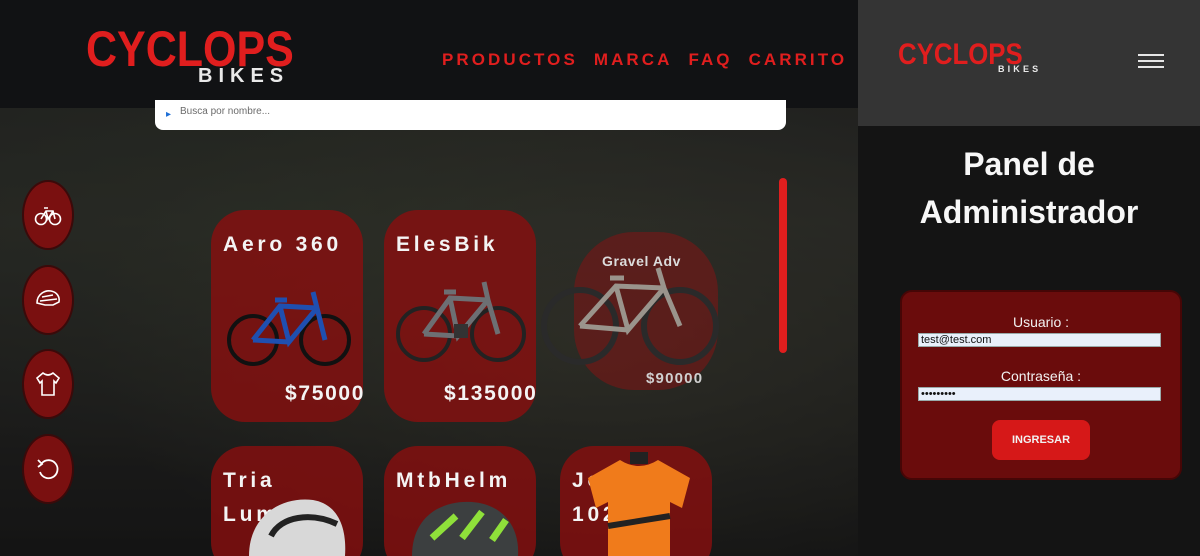 This screenshot has height=556, width=1200. What do you see at coordinates (1041, 322) in the screenshot?
I see `user-label: Usuario :` at bounding box center [1041, 322].